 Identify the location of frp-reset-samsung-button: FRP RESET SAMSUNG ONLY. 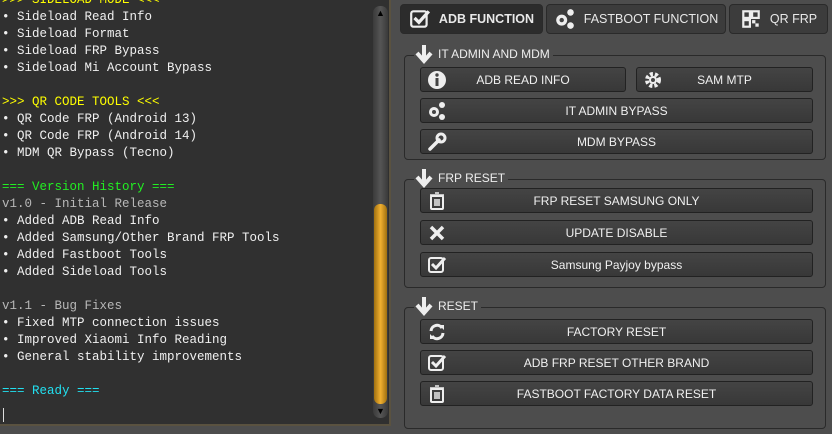
(616, 200).